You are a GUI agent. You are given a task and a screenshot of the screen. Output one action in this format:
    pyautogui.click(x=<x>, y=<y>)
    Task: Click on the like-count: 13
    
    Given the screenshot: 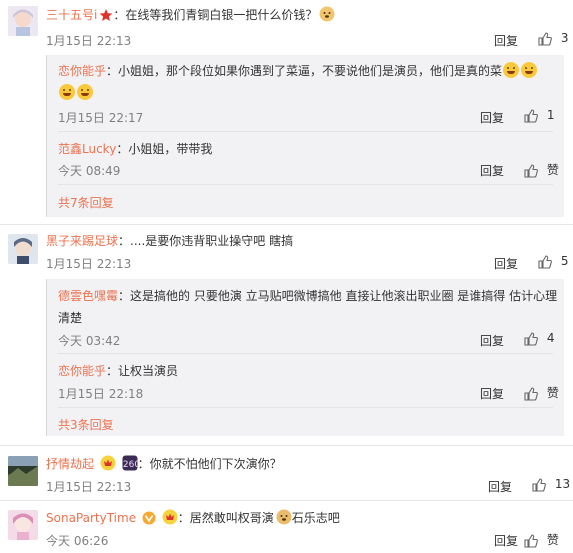 What is the action you would take?
    pyautogui.click(x=562, y=484)
    